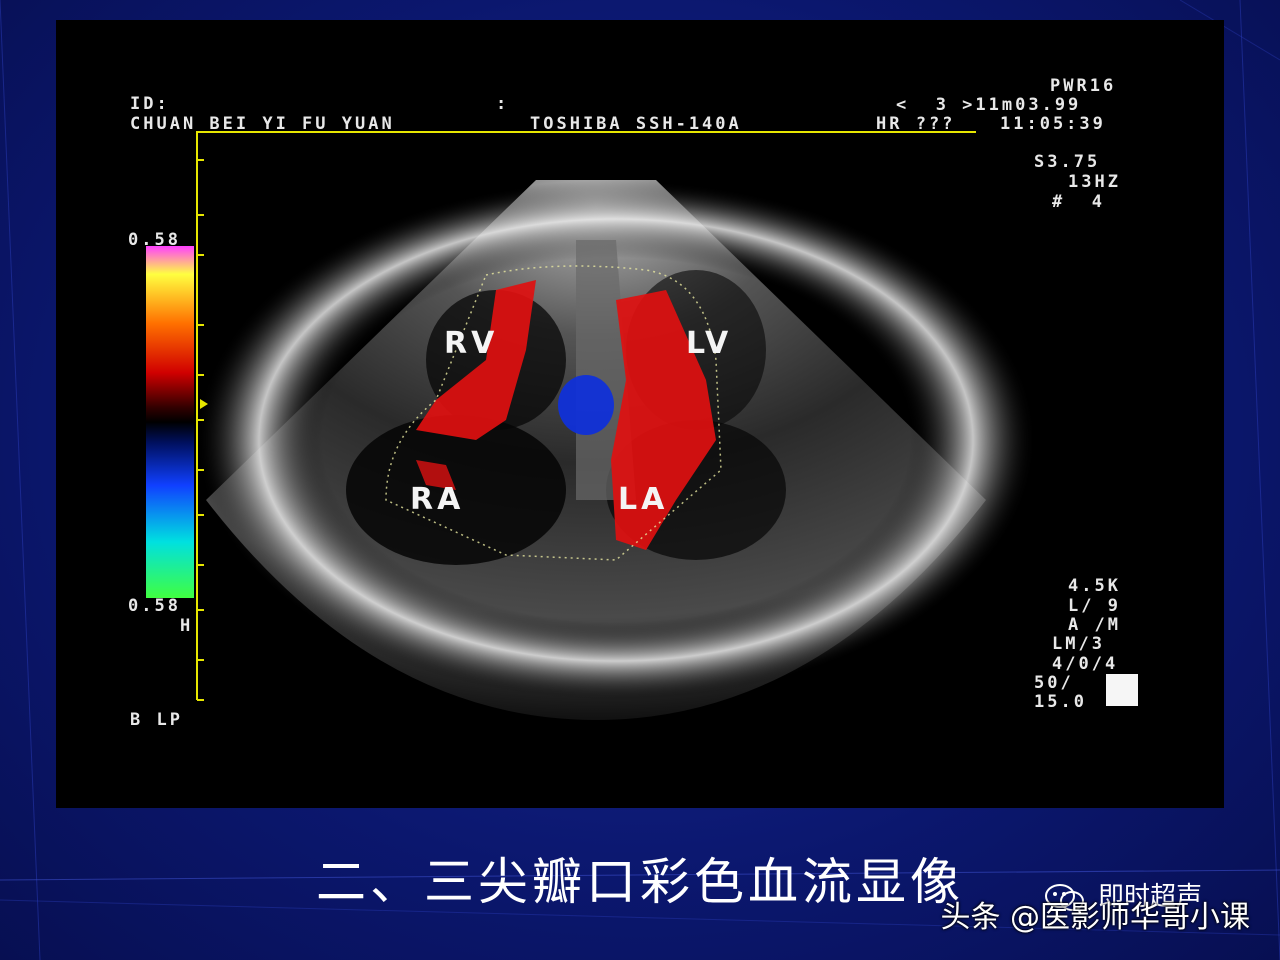 This screenshot has height=960, width=1280. Describe the element at coordinates (1060, 702) in the screenshot. I see `param-line-7: 15.0` at that location.